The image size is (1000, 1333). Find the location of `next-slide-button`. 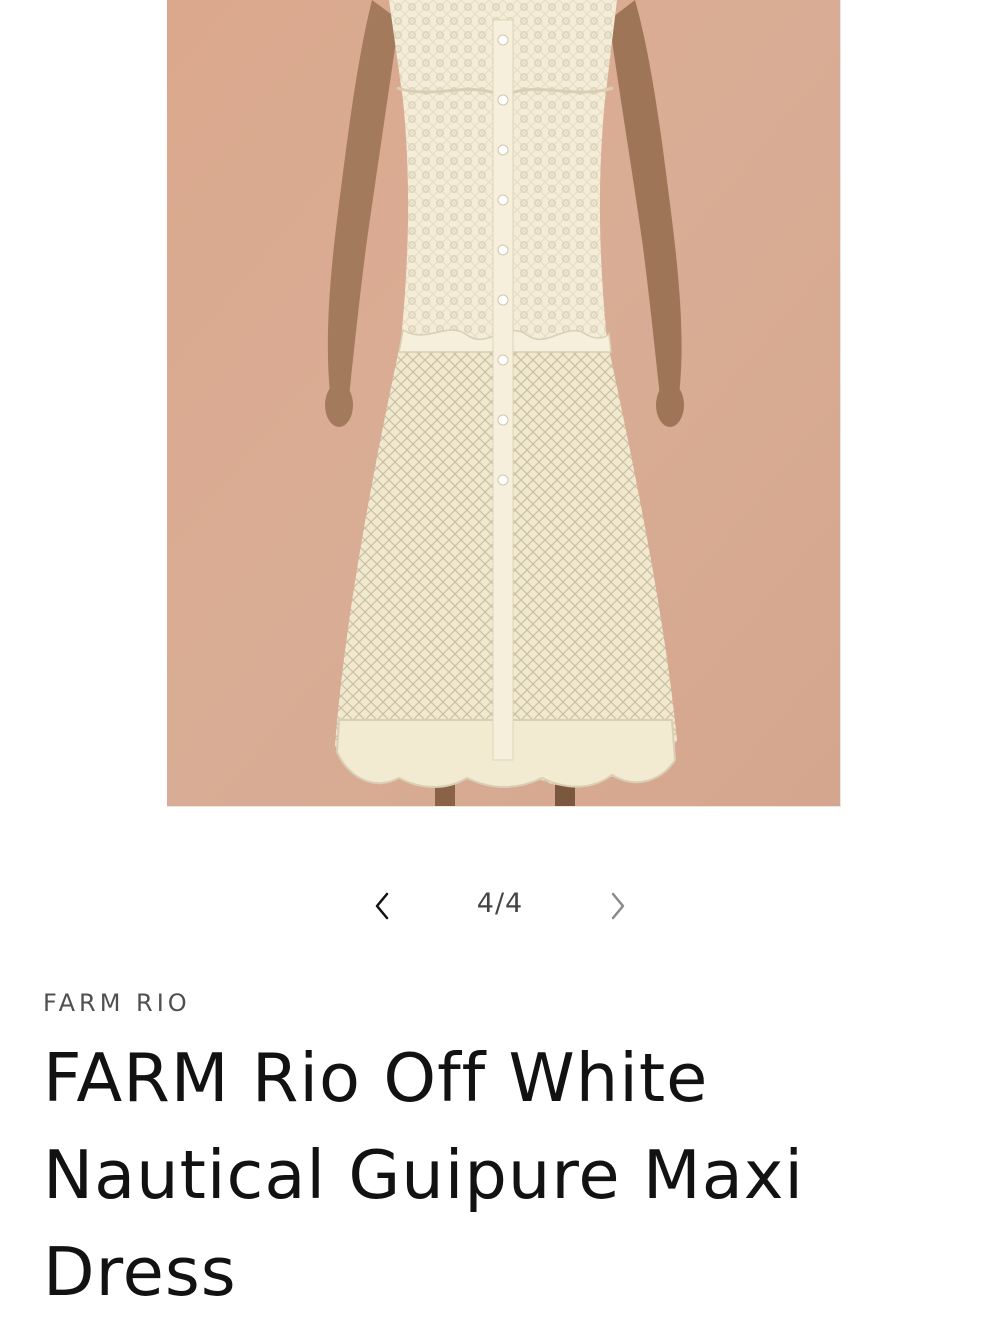

next-slide-button is located at coordinates (618, 906).